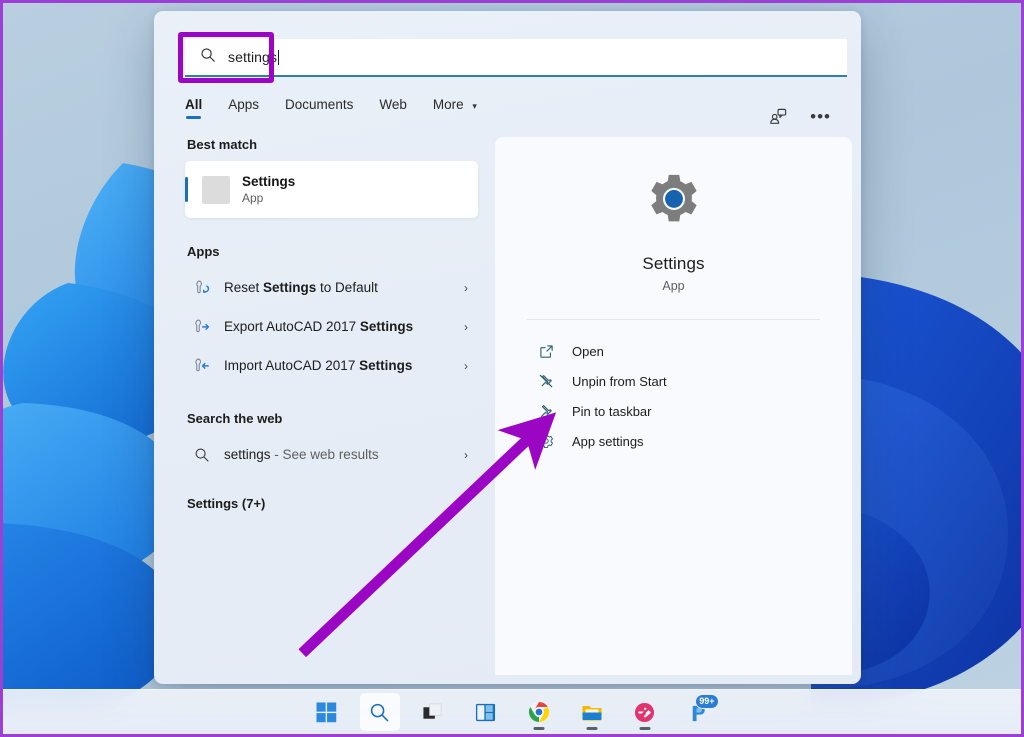  What do you see at coordinates (673, 286) in the screenshot?
I see `preview-app-subtitle: App` at bounding box center [673, 286].